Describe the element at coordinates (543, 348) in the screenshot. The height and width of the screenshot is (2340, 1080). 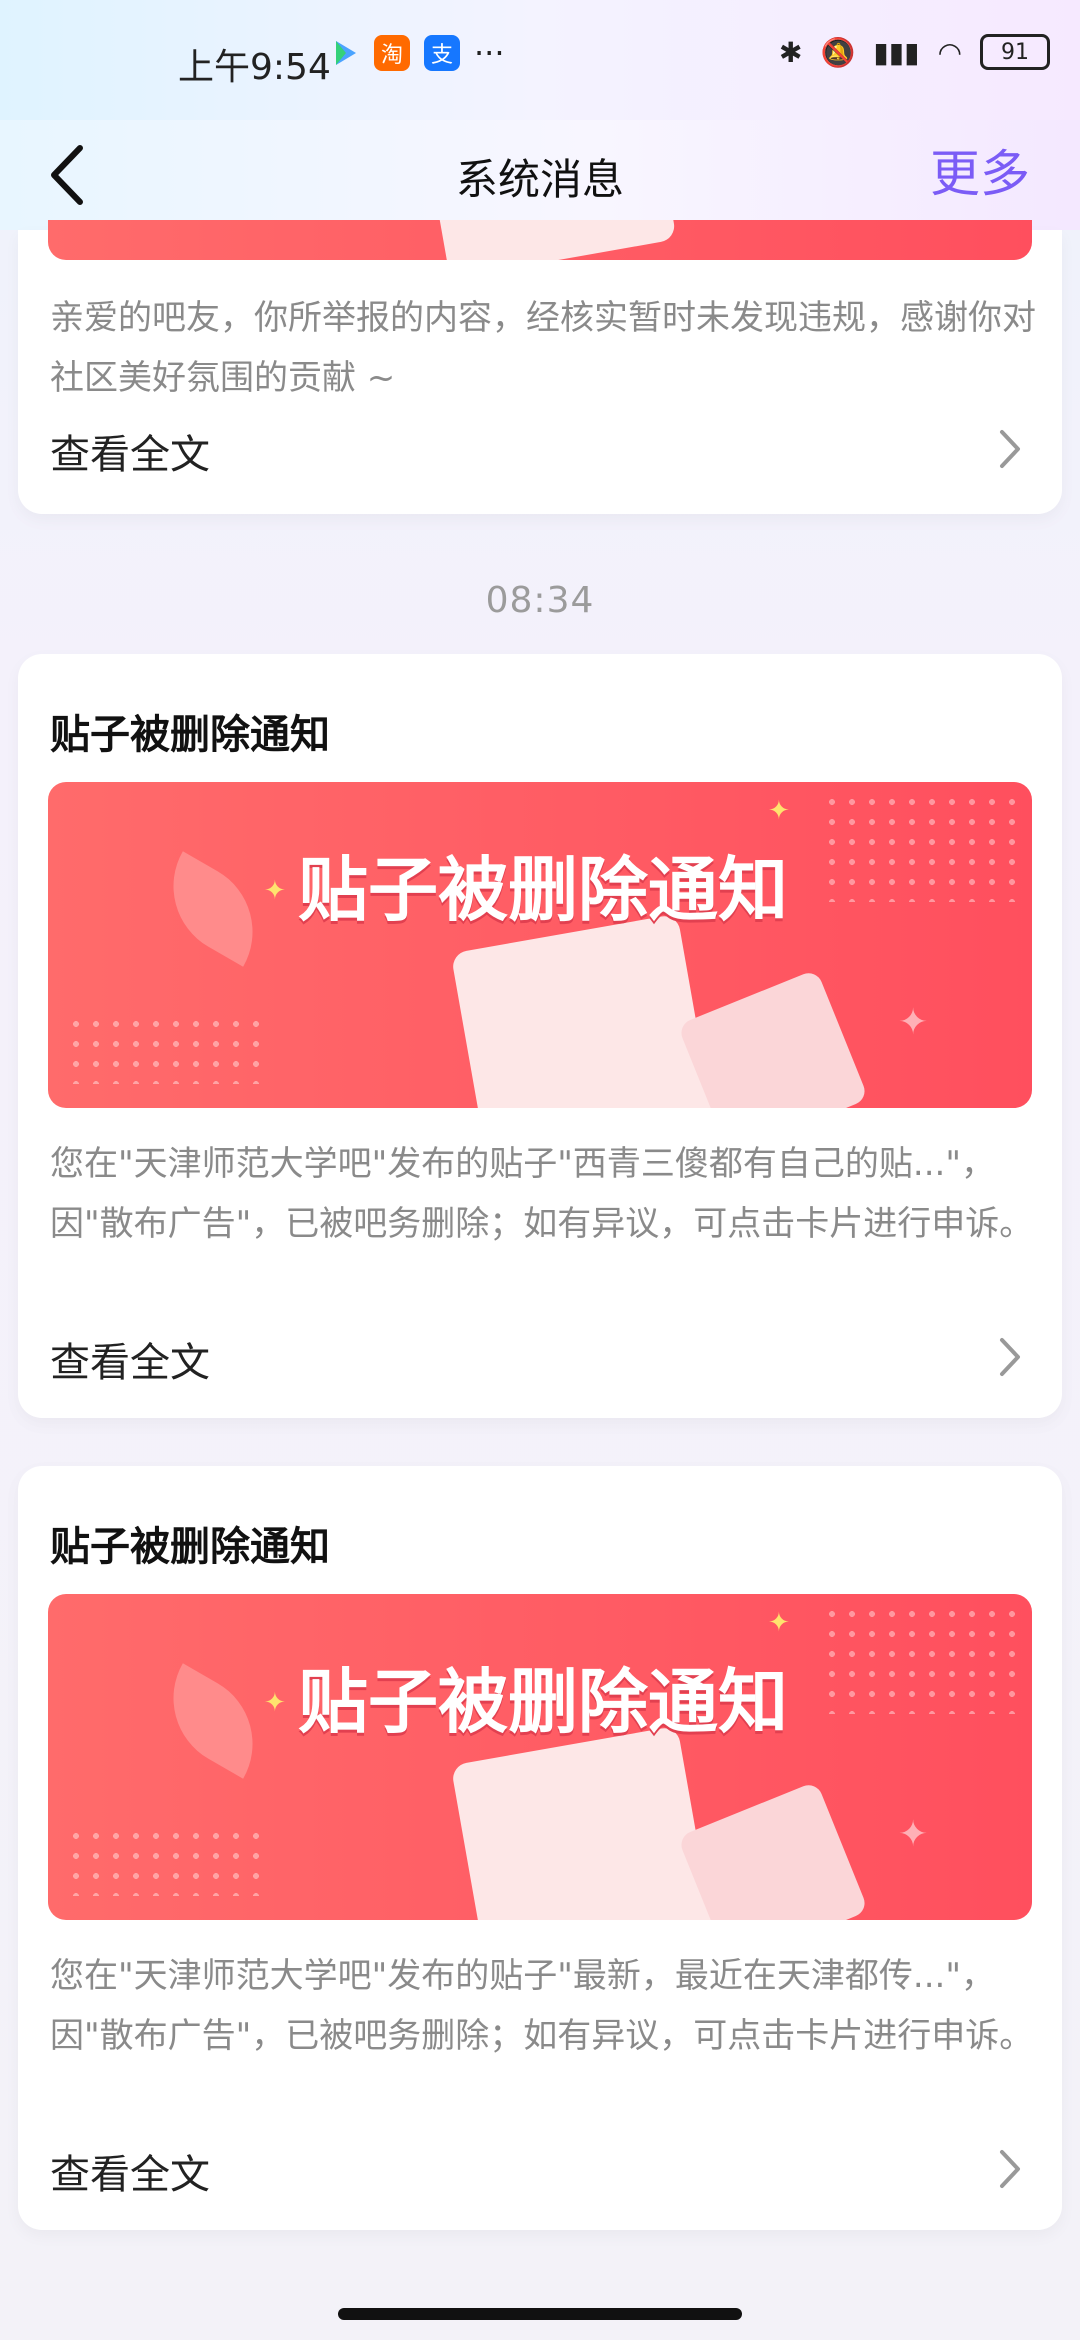
I see `message-description: 亲爱的吧友，你所举报的内容，经核实暂时未发现违规，感谢你对社区美好氛围的贡献 ~` at that location.